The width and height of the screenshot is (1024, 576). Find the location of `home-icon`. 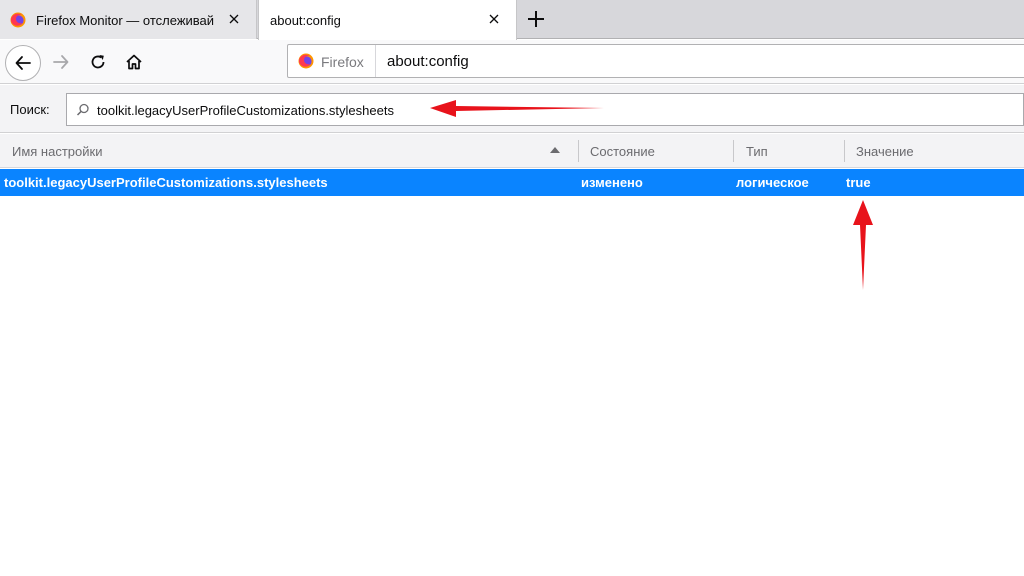

home-icon is located at coordinates (134, 62).